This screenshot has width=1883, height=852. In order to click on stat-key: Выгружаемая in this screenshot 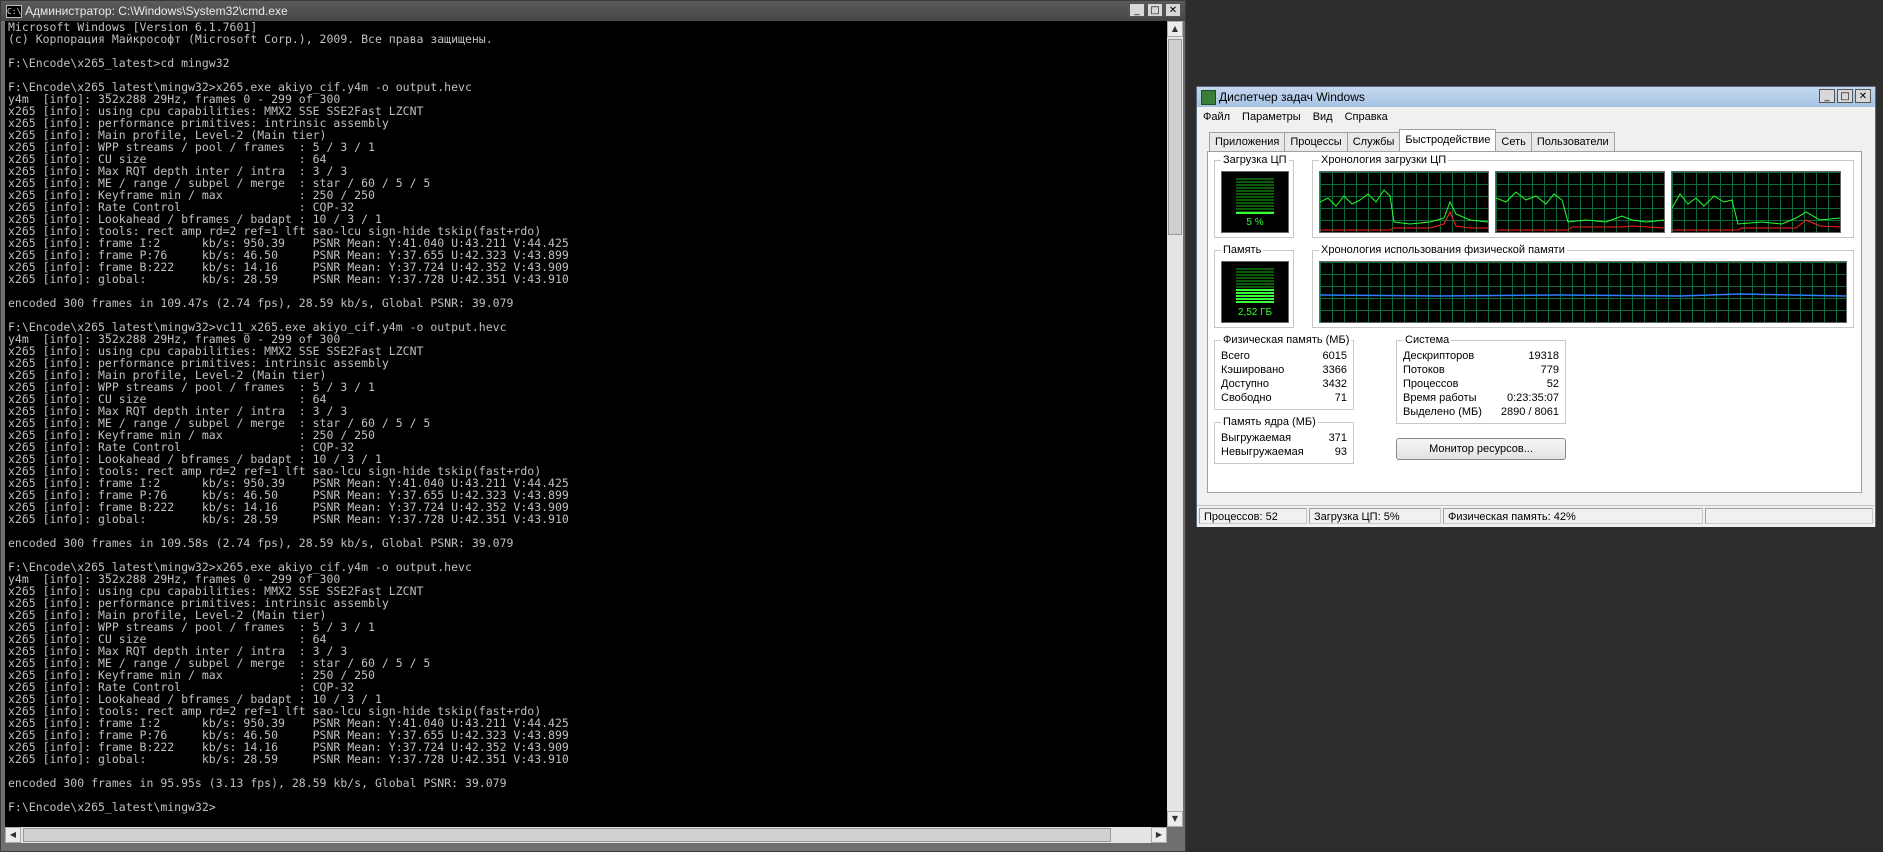, I will do `click(1256, 438)`.